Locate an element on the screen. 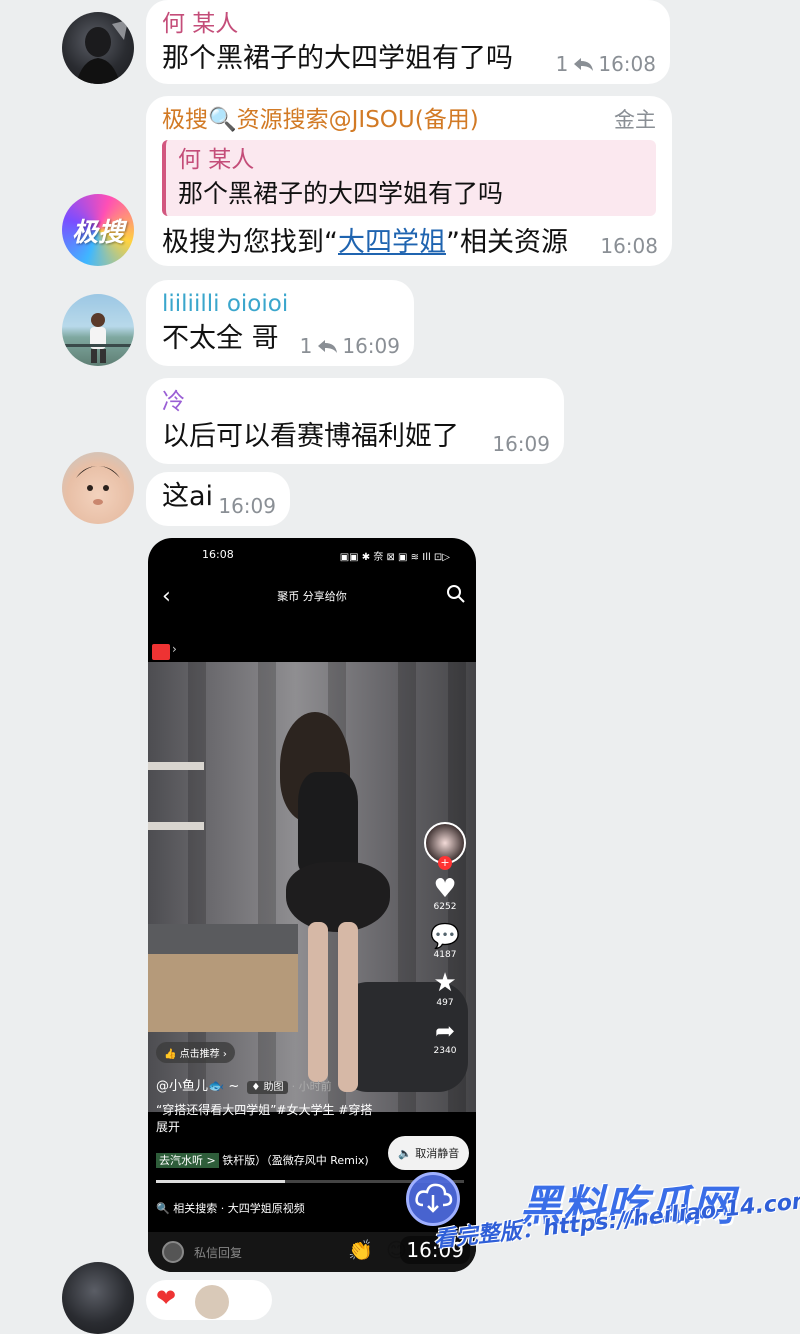 This screenshot has height=1334, width=800. woman-skirt is located at coordinates (338, 897).